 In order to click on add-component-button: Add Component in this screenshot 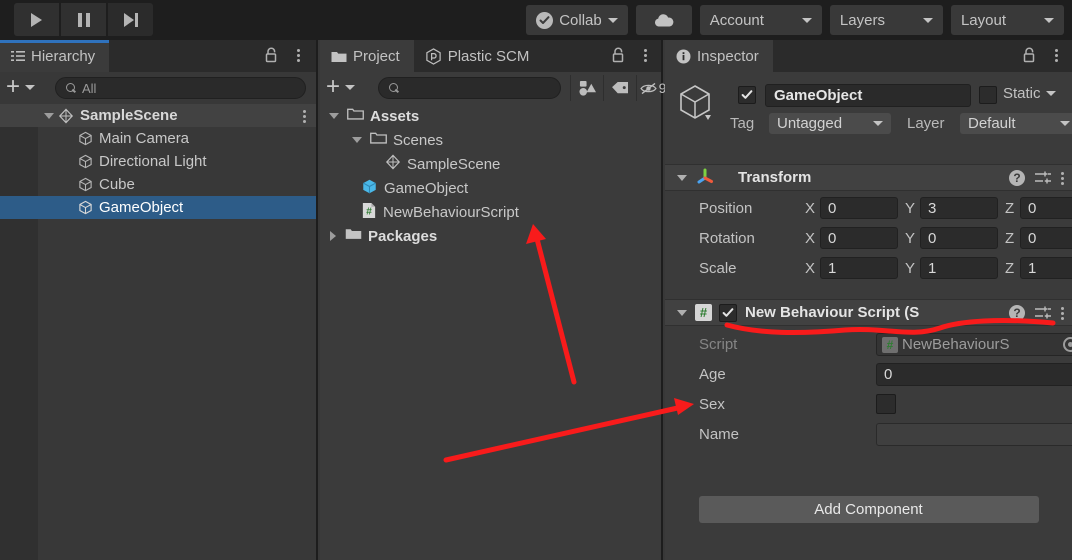, I will do `click(868, 509)`.